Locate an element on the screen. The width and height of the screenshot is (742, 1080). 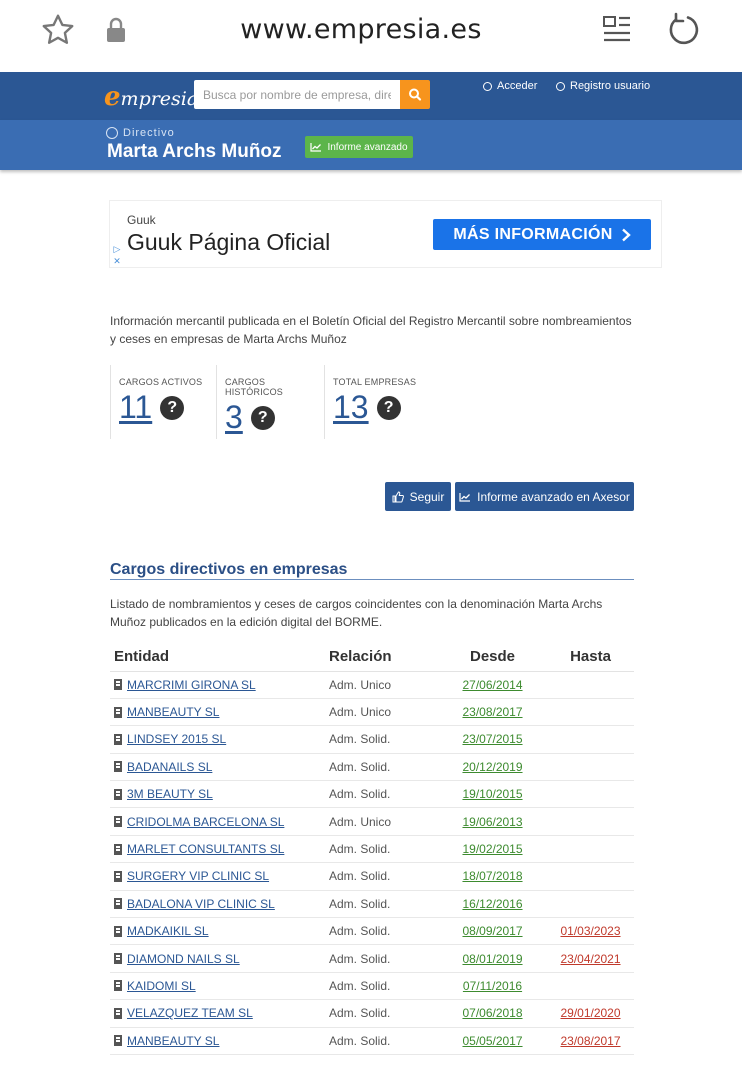
section-title: Cargos directivos en empresas is located at coordinates (229, 569).